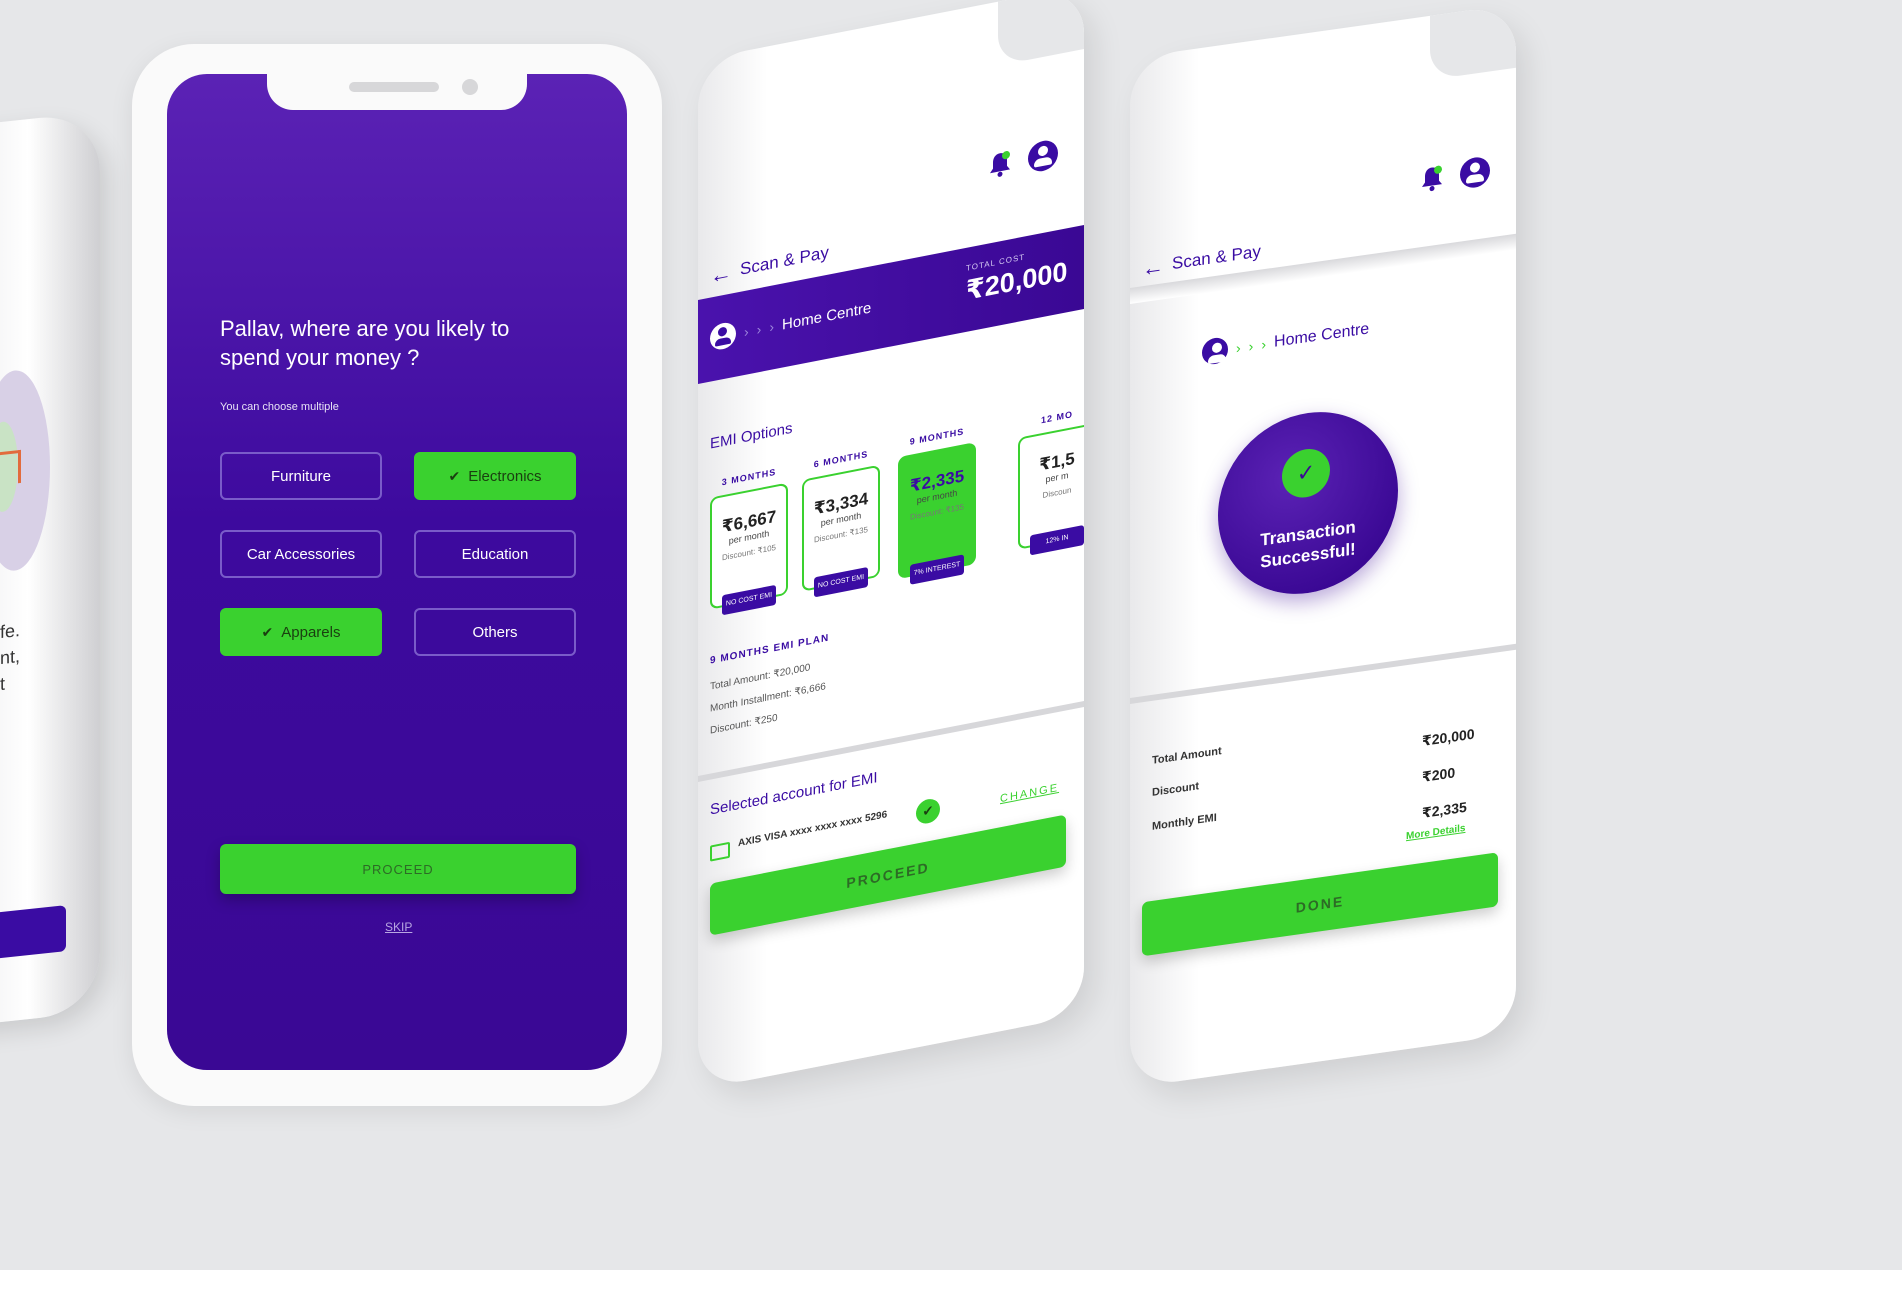 The image size is (1902, 1294). I want to click on option-education: Education, so click(495, 554).